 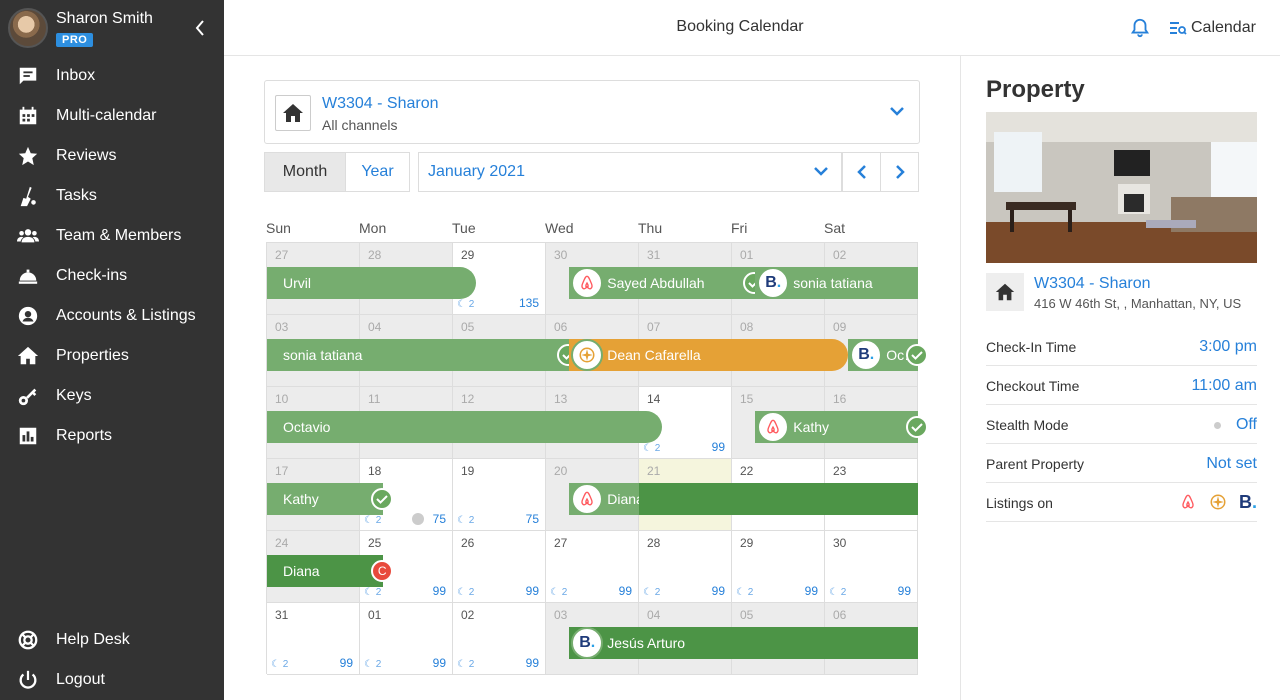 What do you see at coordinates (375, 615) in the screenshot?
I see `day-number: 01` at bounding box center [375, 615].